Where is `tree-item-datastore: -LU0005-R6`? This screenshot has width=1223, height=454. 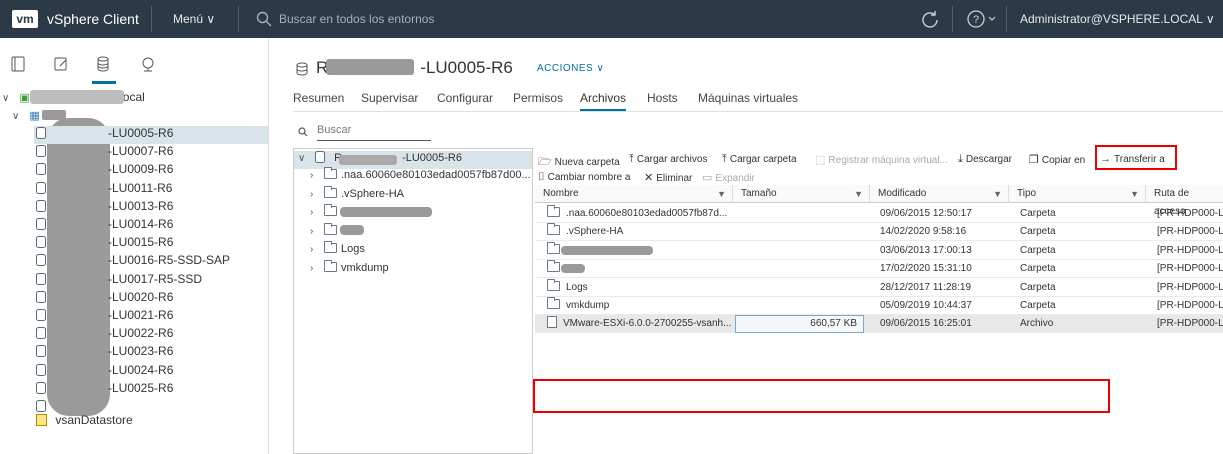
tree-item-datastore: -LU0005-R6 is located at coordinates (151, 135).